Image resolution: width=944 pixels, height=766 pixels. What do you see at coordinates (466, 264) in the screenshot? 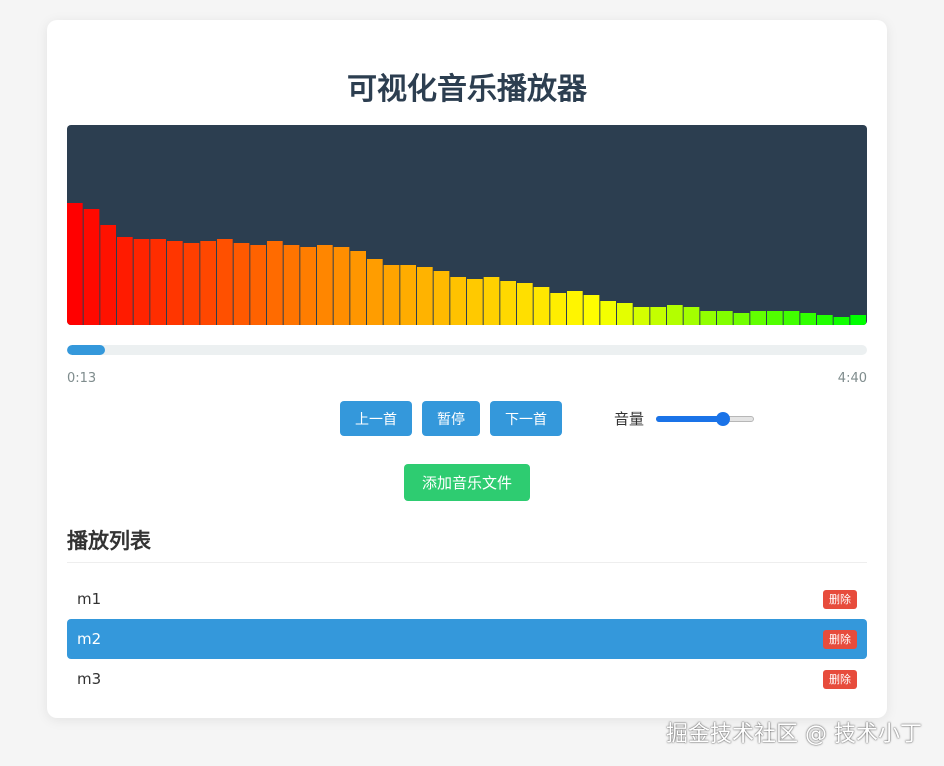
I see `visualizer-canvas` at bounding box center [466, 264].